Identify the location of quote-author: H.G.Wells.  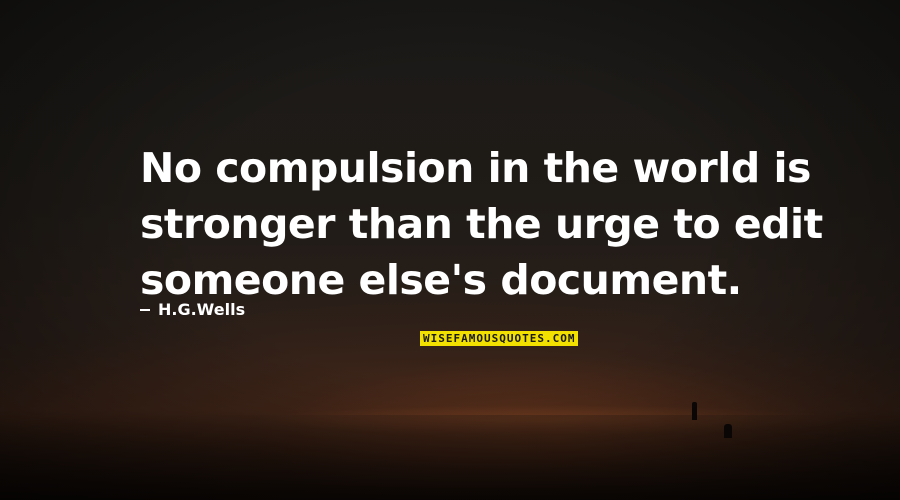
(192, 309).